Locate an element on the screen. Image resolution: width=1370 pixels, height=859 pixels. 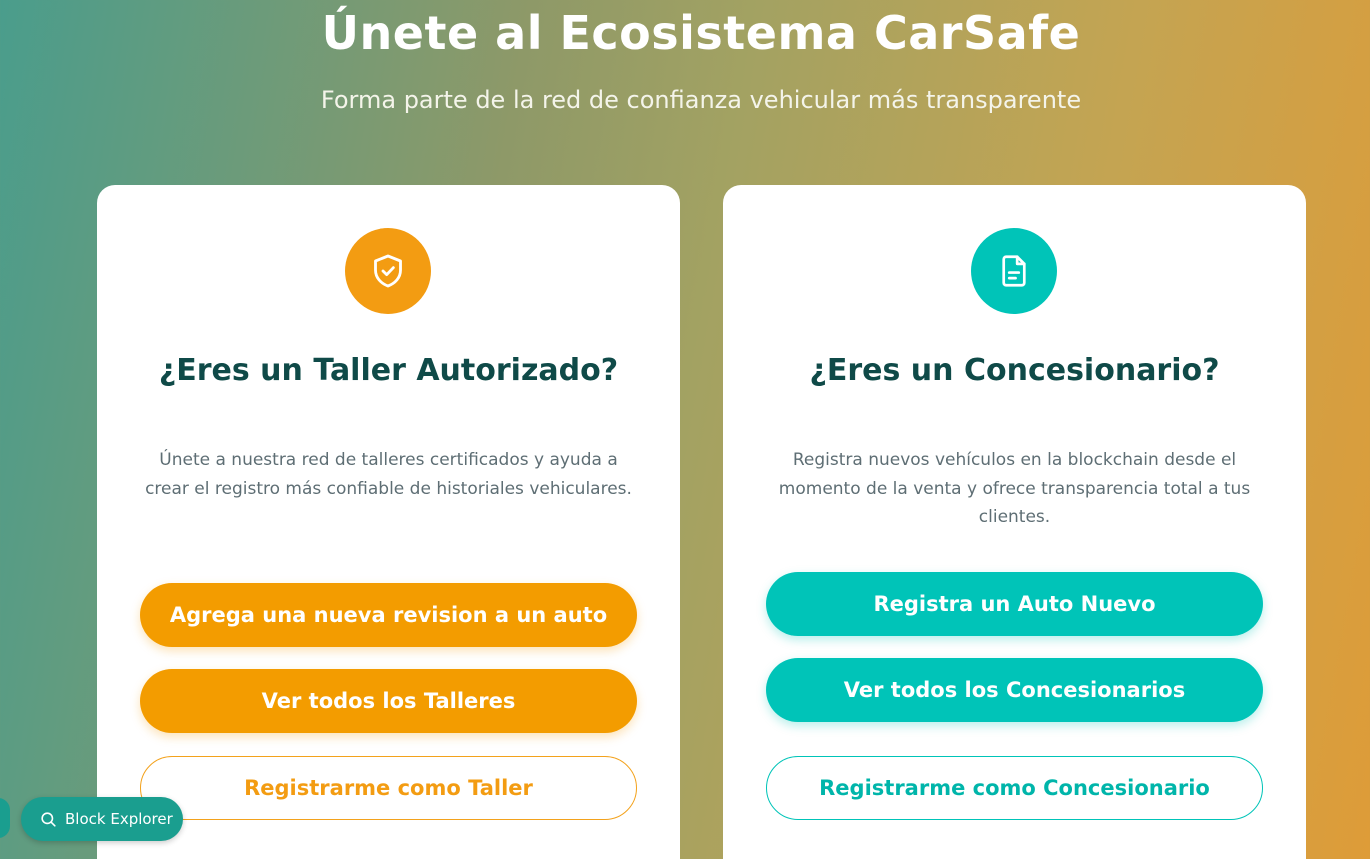
register-workshop-button: Registrarme como Taller is located at coordinates (388, 788).